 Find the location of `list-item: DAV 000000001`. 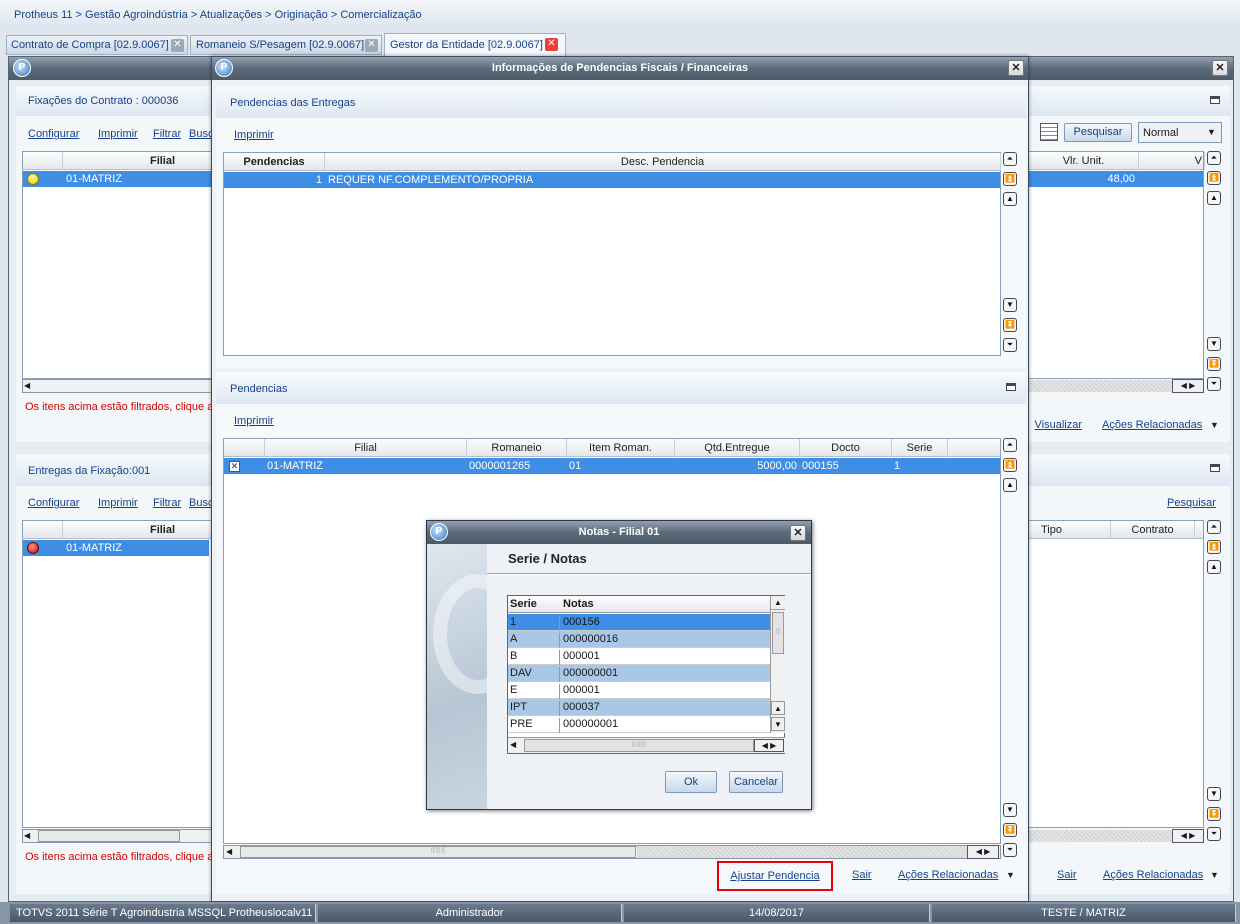

list-item: DAV 000000001 is located at coordinates (639, 673).